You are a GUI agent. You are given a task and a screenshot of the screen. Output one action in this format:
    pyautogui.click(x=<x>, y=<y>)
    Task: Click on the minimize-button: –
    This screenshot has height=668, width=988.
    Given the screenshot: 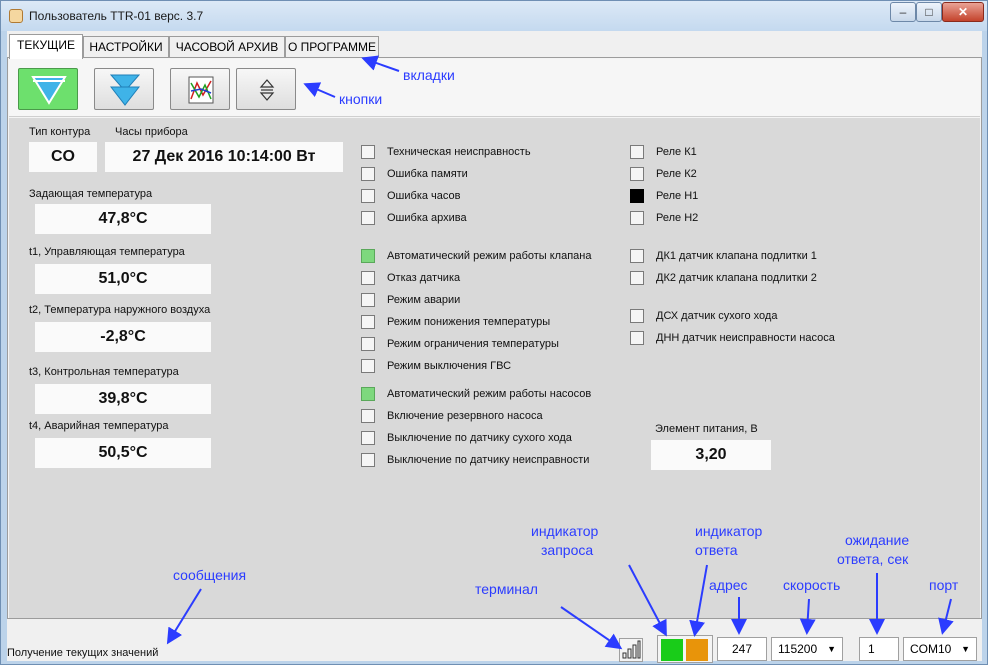 What is the action you would take?
    pyautogui.click(x=903, y=12)
    